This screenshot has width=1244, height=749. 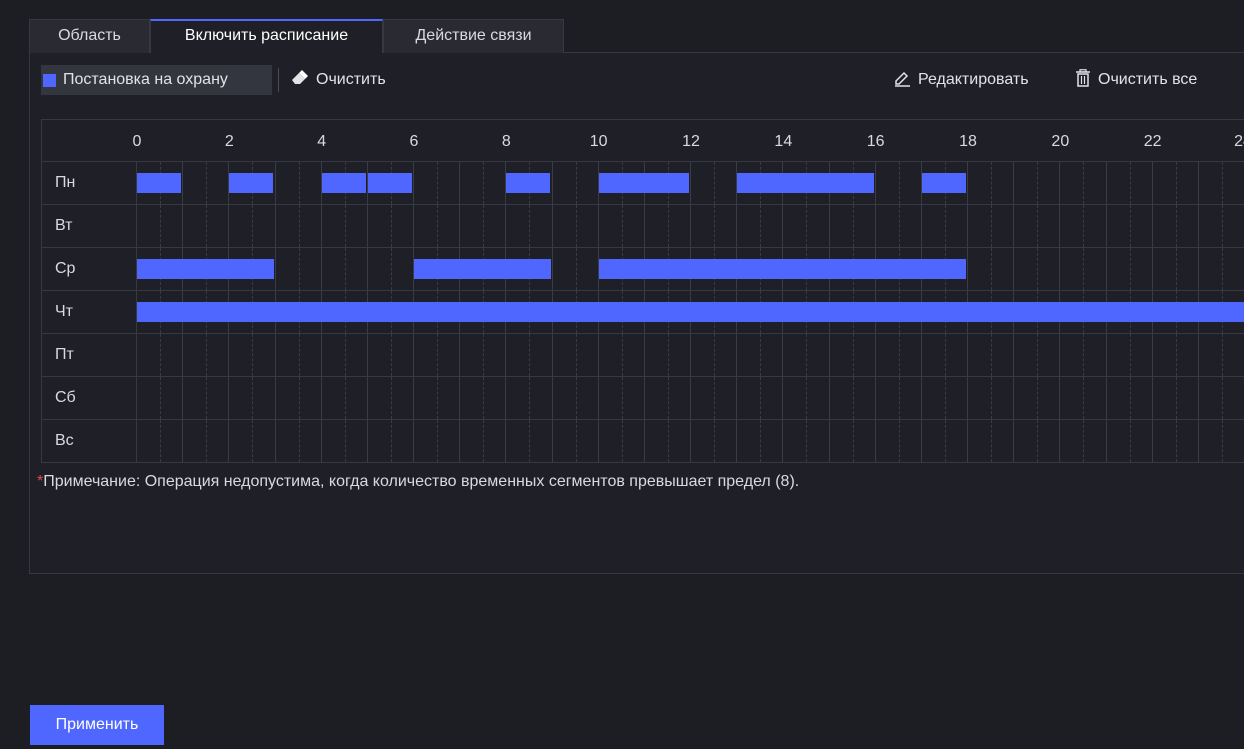 I want to click on tab-area: Область, so click(x=89, y=36).